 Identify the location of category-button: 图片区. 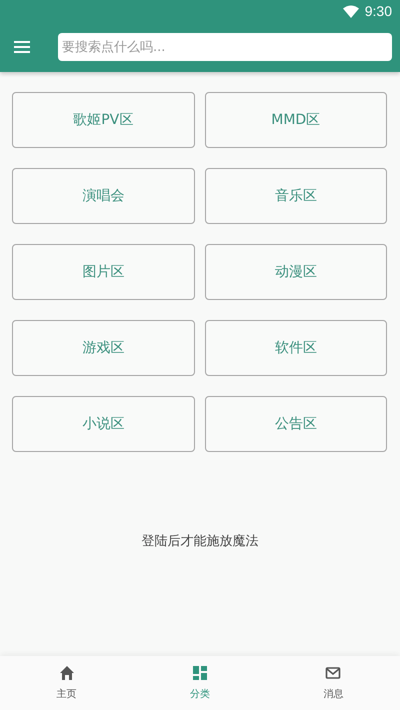
(103, 272).